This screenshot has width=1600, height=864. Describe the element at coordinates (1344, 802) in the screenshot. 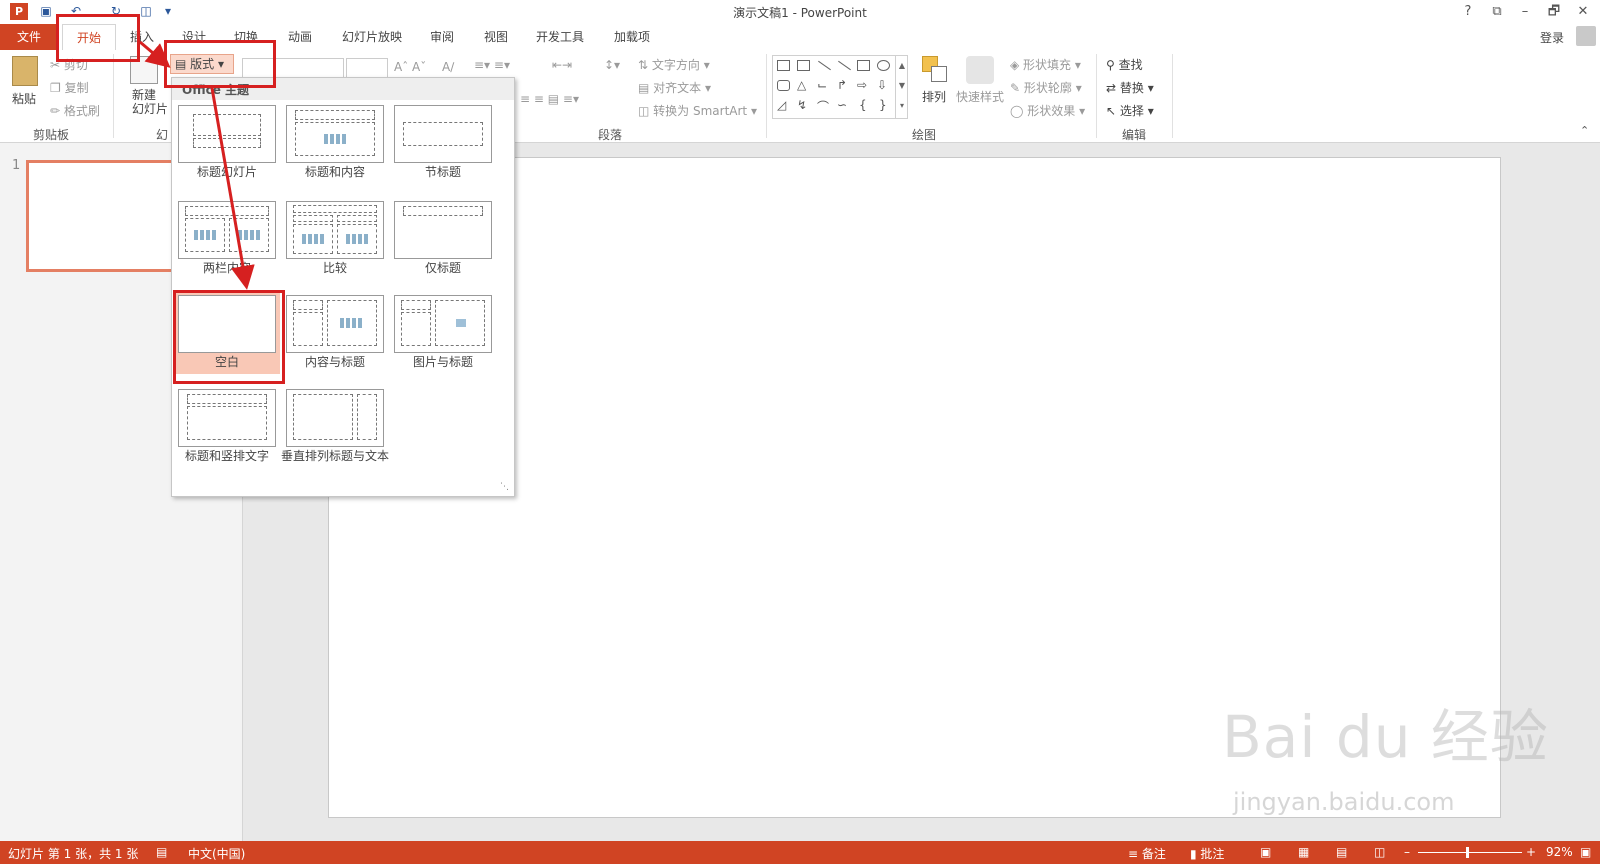

I see `baidu-watermark-url: jingyan.baidu.com` at that location.